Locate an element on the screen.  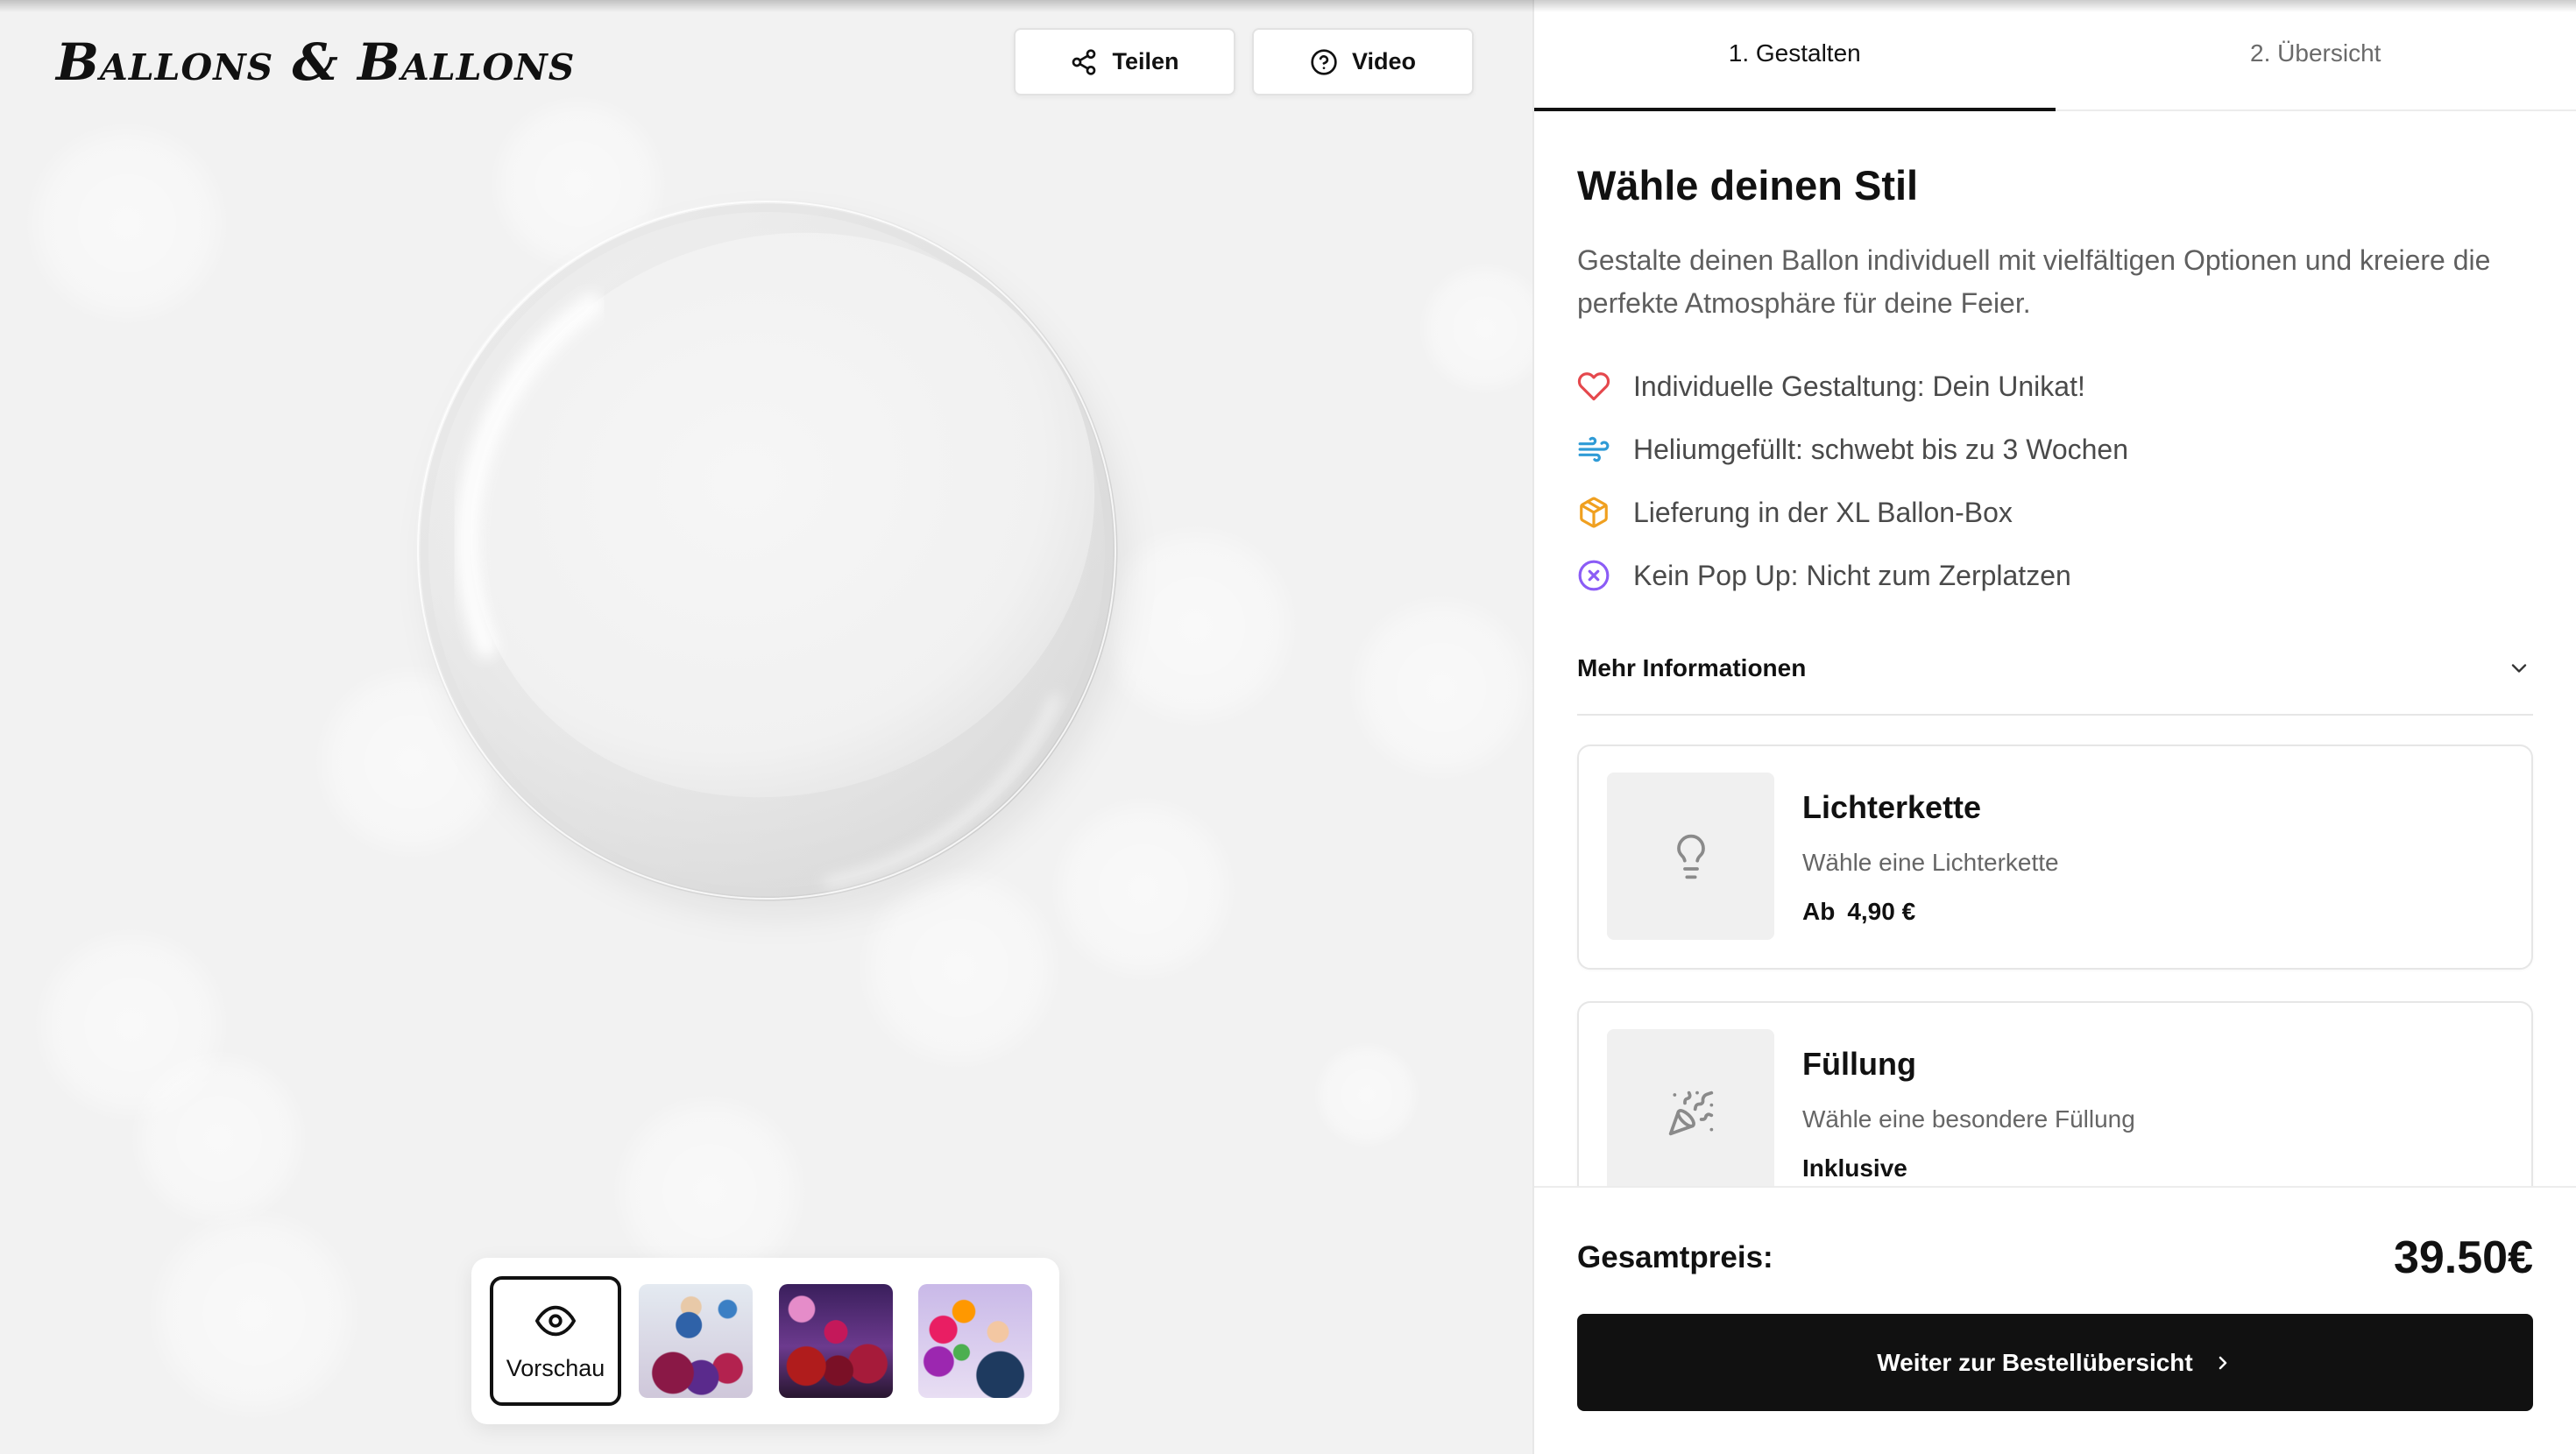
feature-item: Individuelle Gestaltung: Dein Unikat! is located at coordinates (2055, 386).